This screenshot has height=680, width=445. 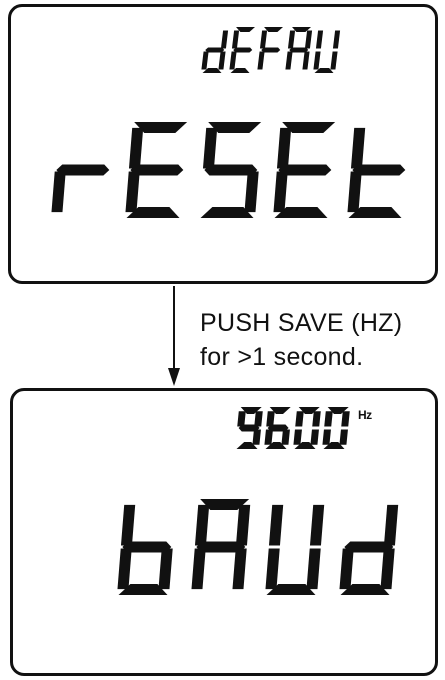 I want to click on instruction-line-1: PUSH SAVE (HZ), so click(x=301, y=323).